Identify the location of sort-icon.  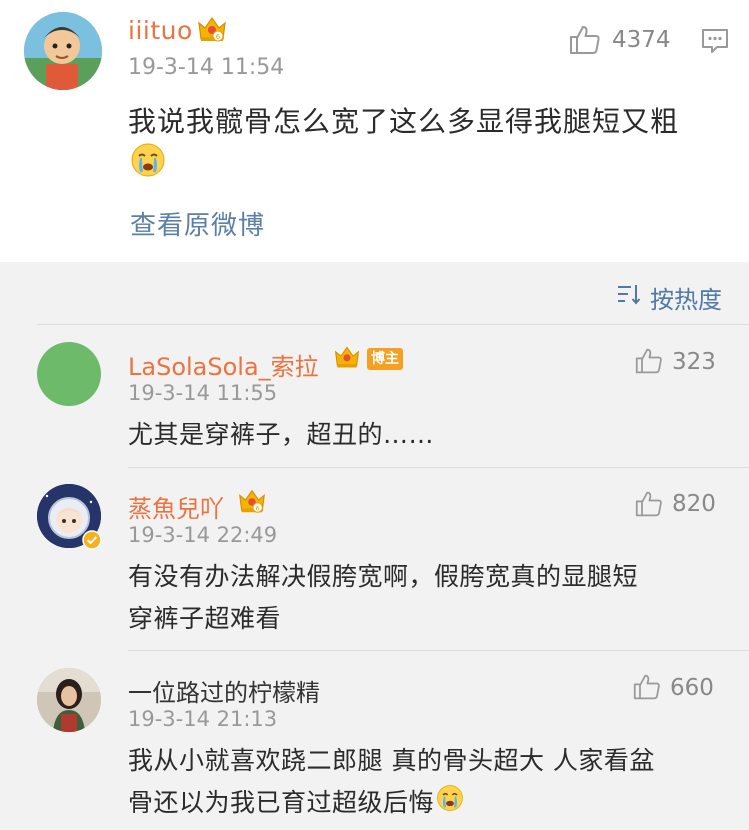
(629, 296).